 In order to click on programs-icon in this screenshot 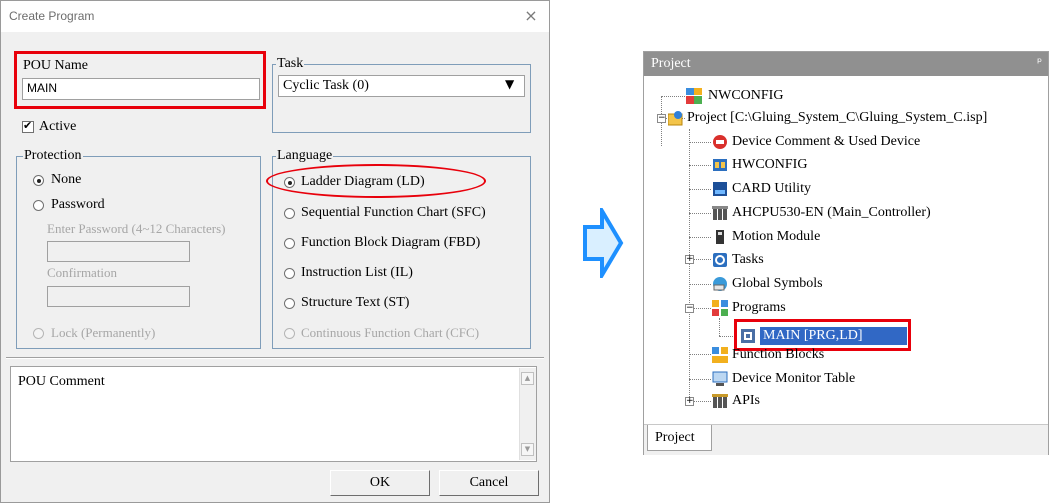, I will do `click(720, 308)`.